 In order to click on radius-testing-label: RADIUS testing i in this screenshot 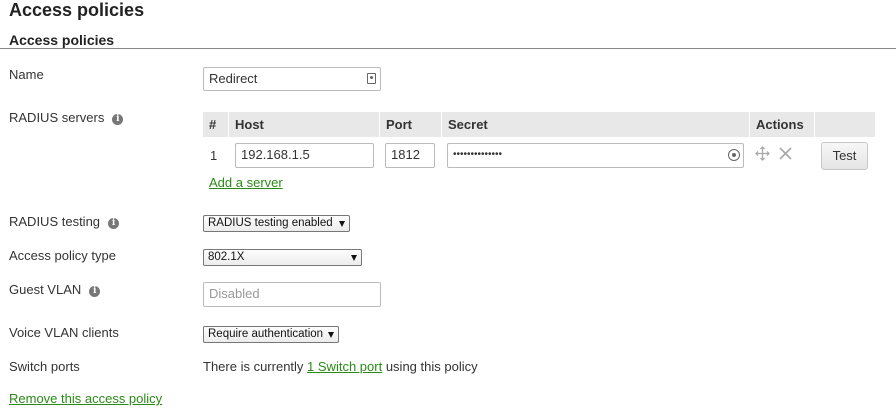, I will do `click(64, 221)`.